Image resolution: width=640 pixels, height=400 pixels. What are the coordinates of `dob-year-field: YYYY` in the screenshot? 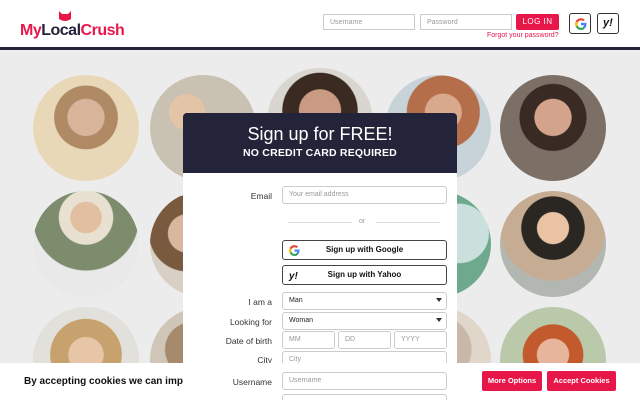 It's located at (420, 340).